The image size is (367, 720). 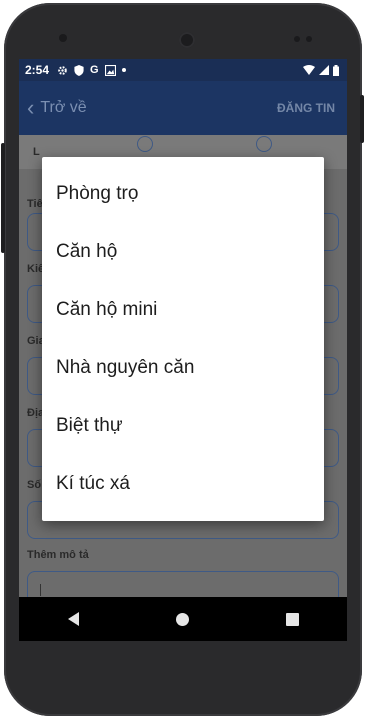 I want to click on add-description-label: Thêm mô tả, so click(x=58, y=555).